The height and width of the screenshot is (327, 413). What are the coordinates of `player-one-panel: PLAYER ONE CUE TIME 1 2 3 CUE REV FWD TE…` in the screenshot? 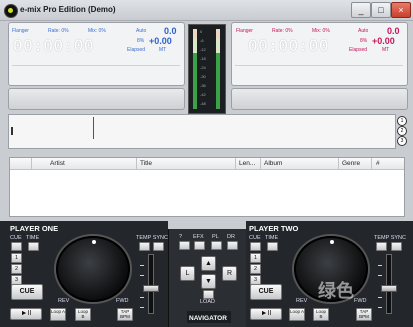 It's located at (84, 274).